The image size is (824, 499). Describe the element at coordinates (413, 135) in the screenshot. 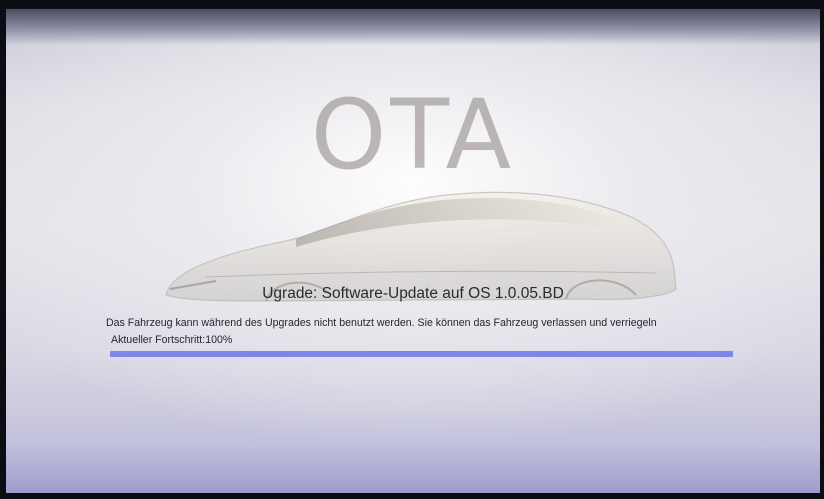

I see `ota-logo: OTA` at that location.